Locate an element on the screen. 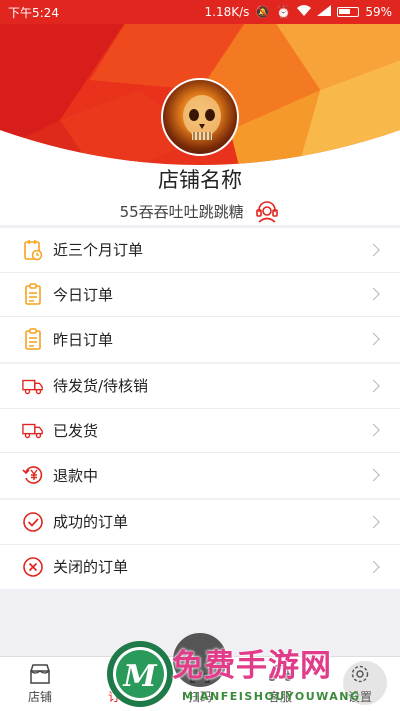  status-right: 1.18K/s 🔕 ⏰ 59% is located at coordinates (298, 12).